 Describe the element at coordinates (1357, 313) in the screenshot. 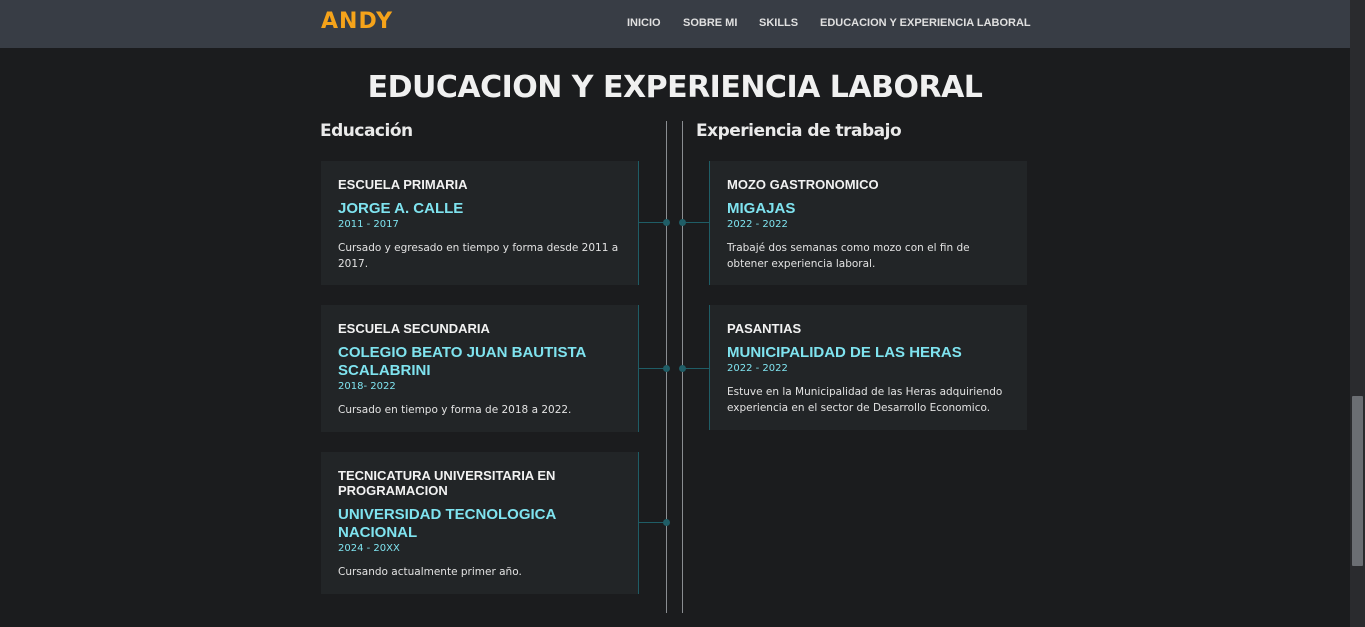

I see `page-scrollbar` at that location.